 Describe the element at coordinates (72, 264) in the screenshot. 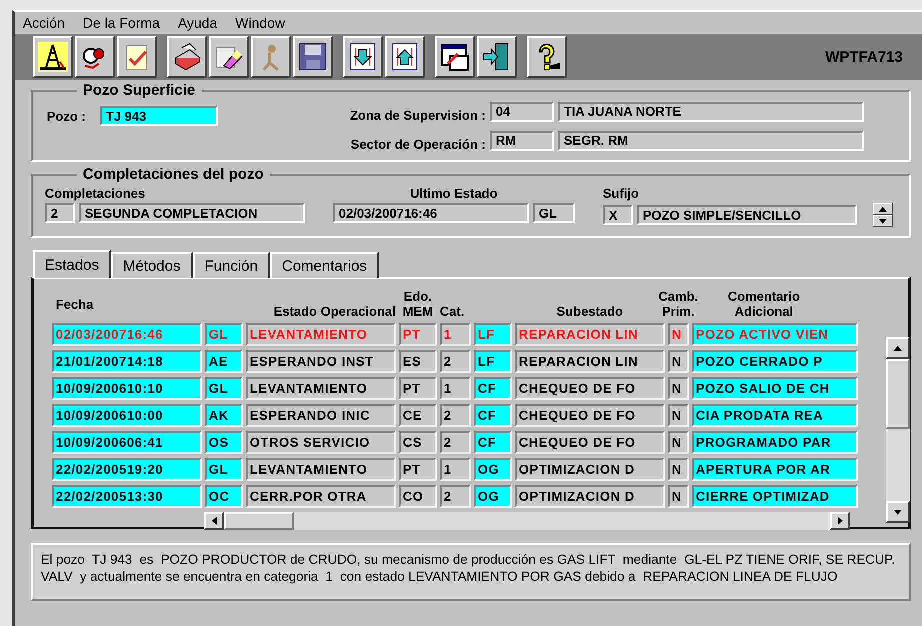

I see `tab: Estados` at that location.